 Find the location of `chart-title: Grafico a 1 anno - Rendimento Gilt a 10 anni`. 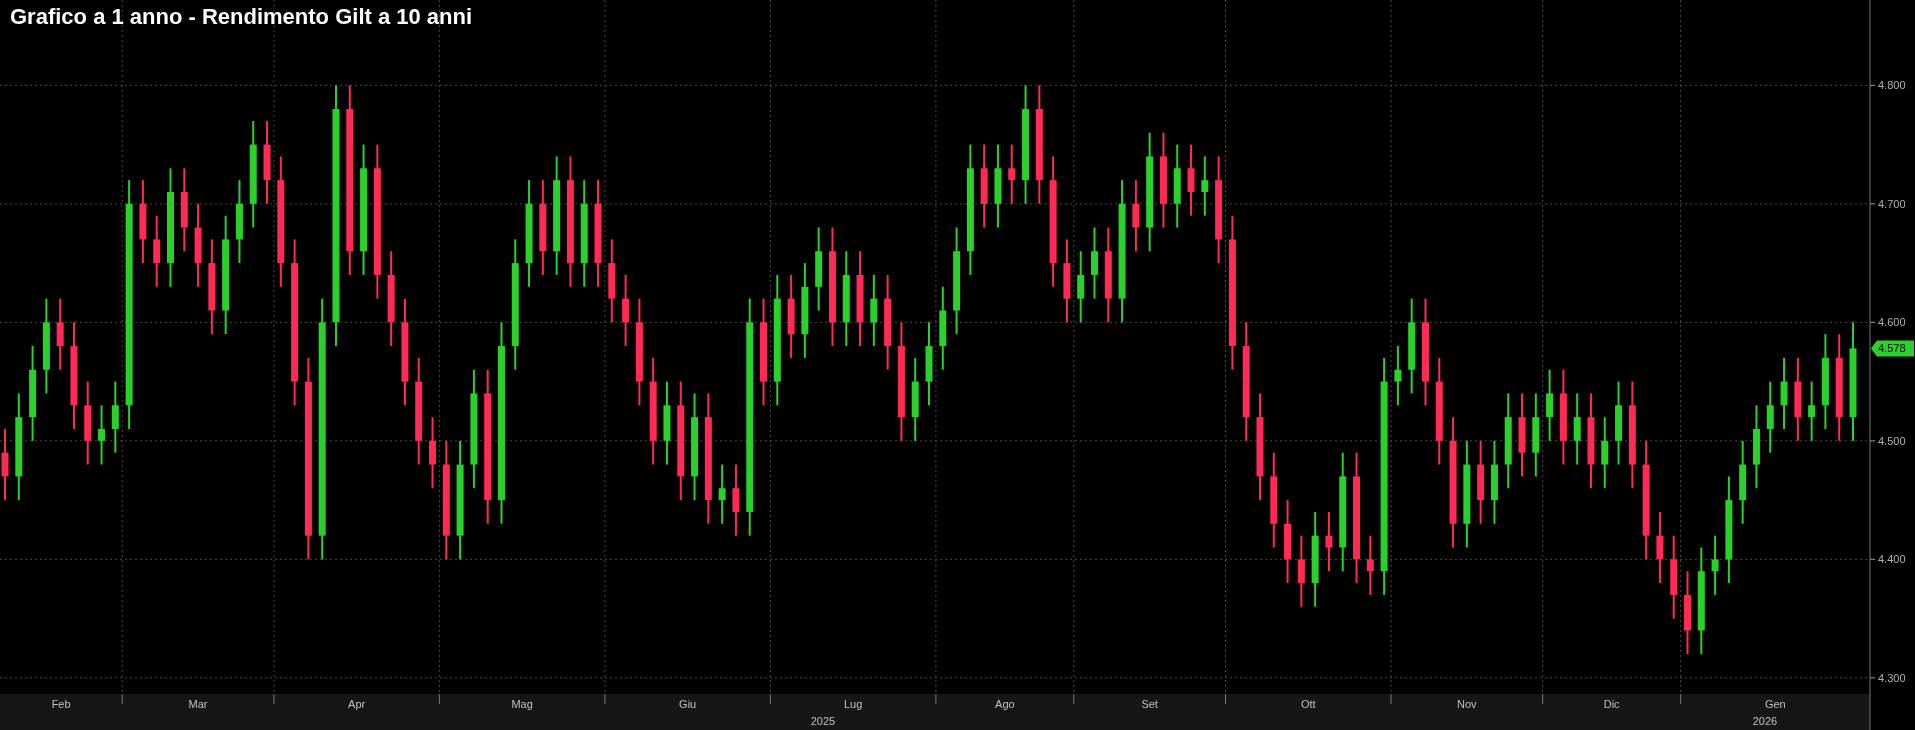

chart-title: Grafico a 1 anno - Rendimento Gilt a 10 anni is located at coordinates (241, 17).